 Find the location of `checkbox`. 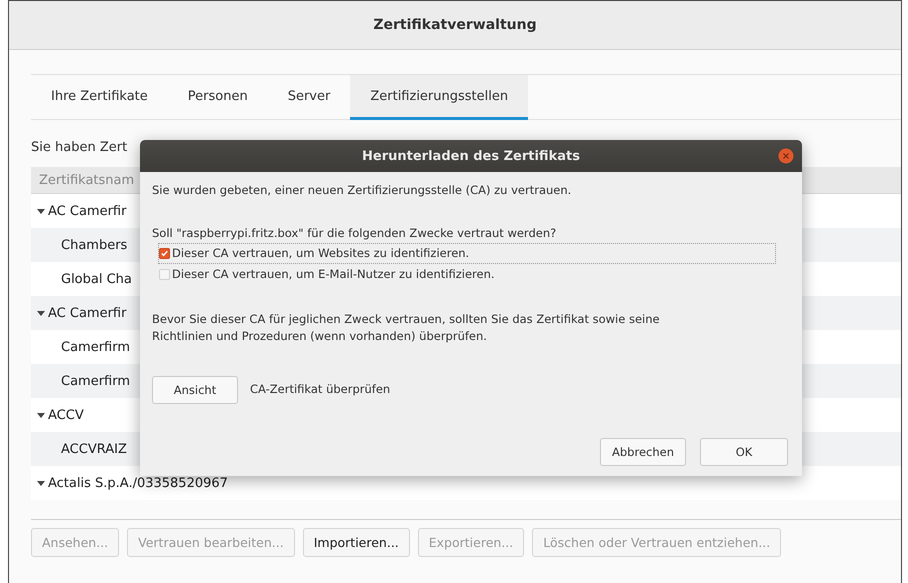

checkbox is located at coordinates (164, 253).